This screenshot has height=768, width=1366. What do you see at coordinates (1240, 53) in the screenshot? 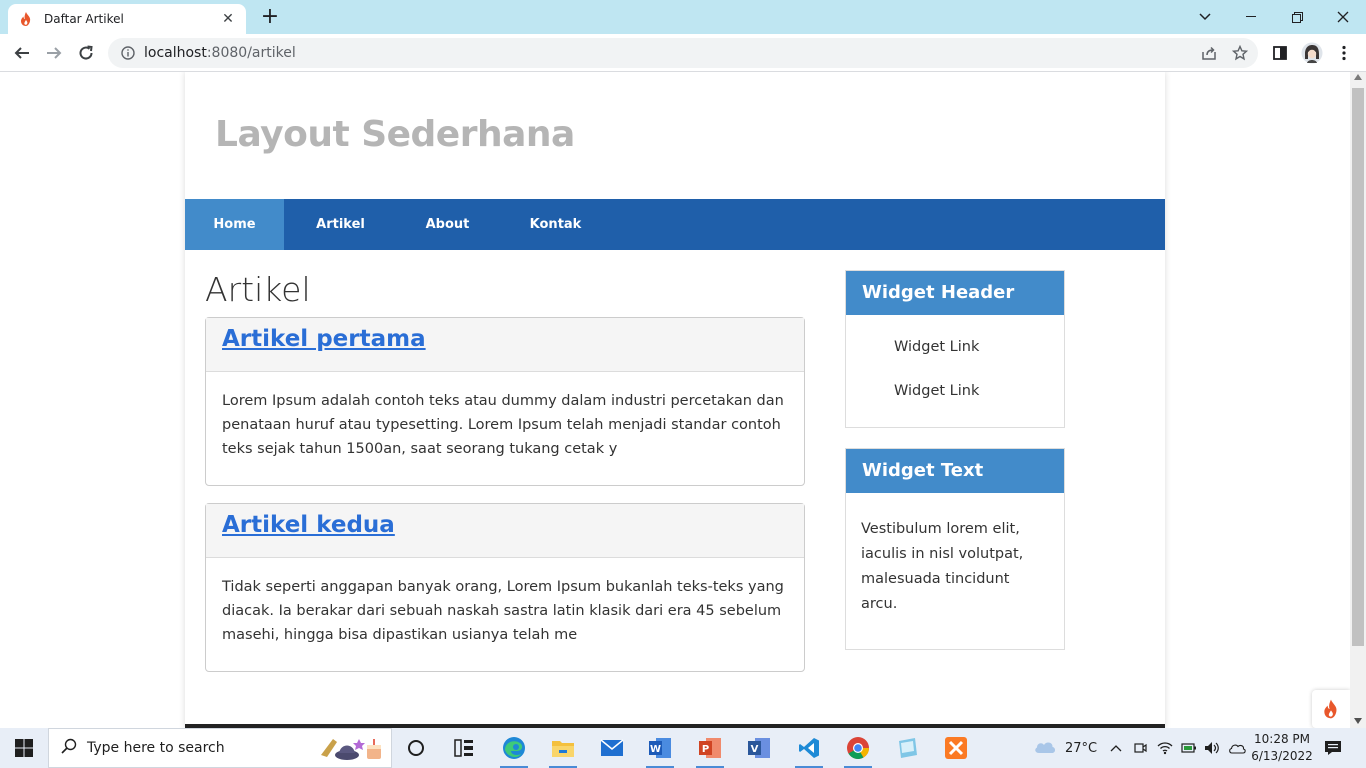
I see `bookmark-star-icon` at bounding box center [1240, 53].